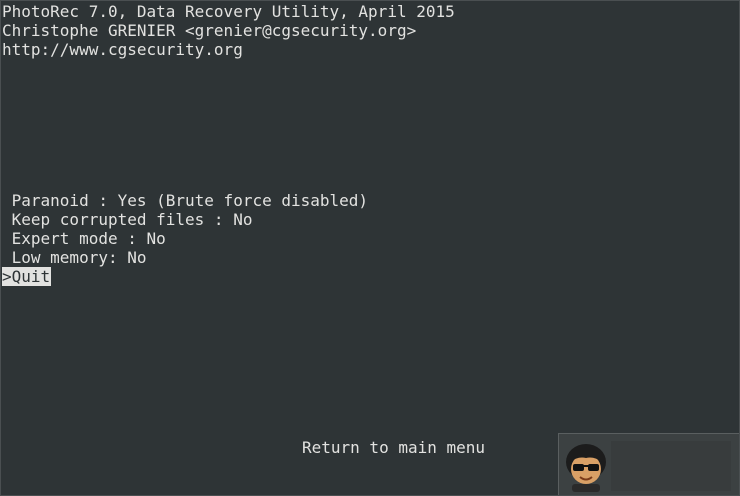 The image size is (740, 496). I want to click on corner-watermark, so click(648, 464).